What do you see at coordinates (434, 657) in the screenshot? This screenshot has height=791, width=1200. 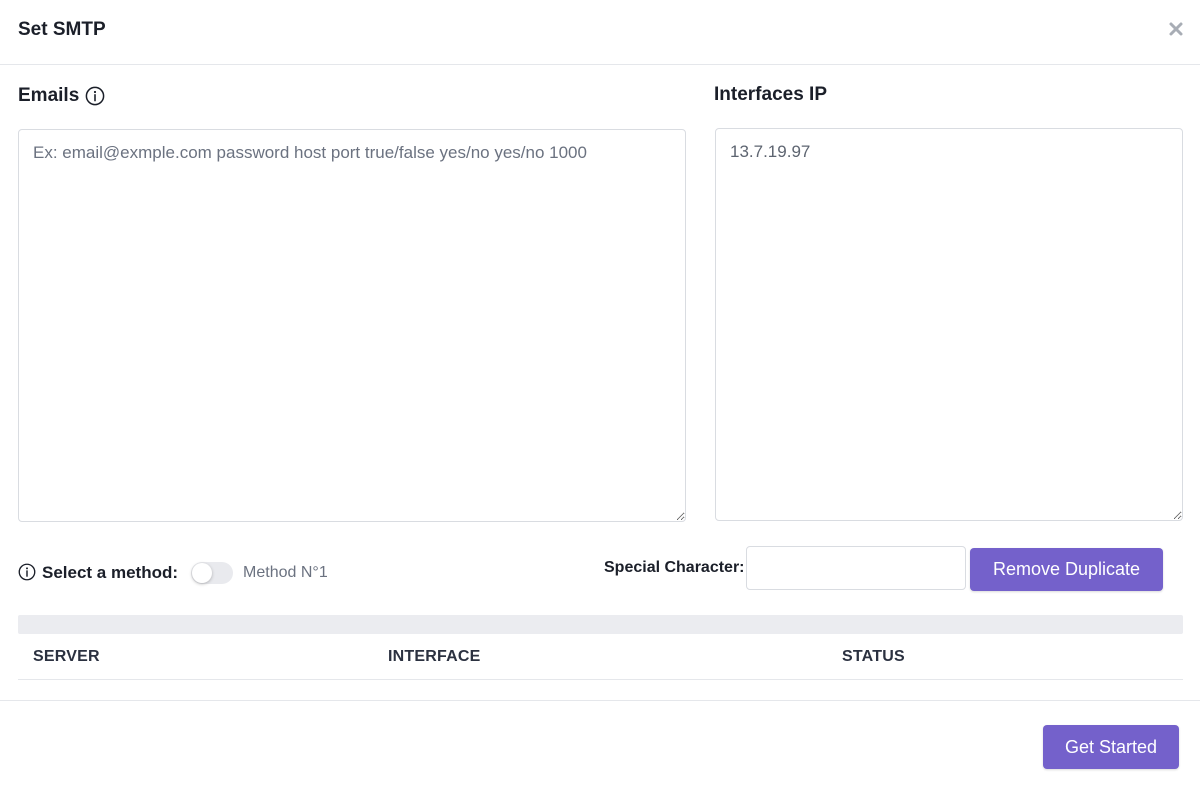 I see `column-header-interface: INTERFACE` at bounding box center [434, 657].